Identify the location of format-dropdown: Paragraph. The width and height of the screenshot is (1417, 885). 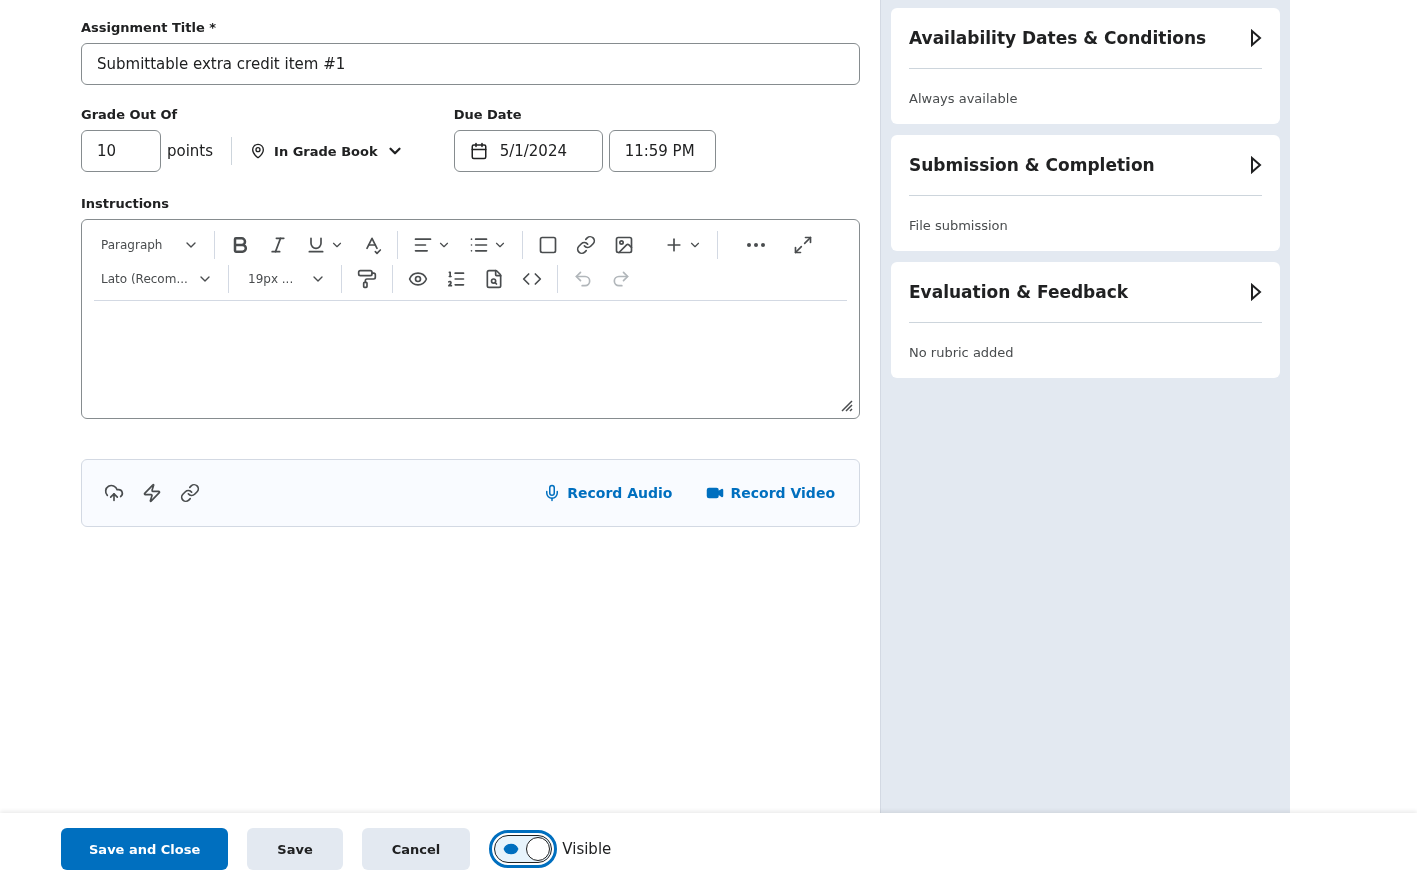
(150, 245).